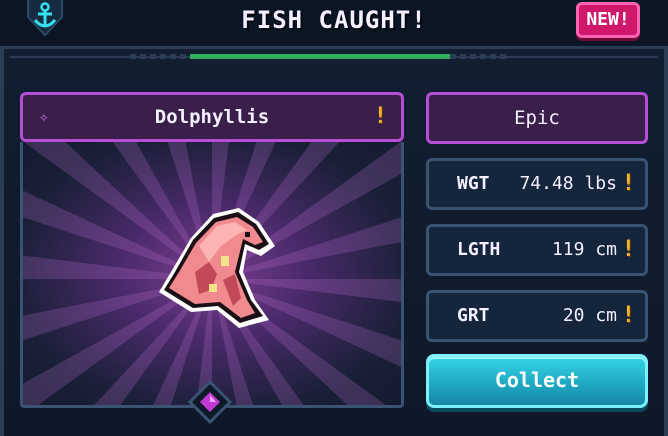 This screenshot has width=668, height=436. What do you see at coordinates (334, 20) in the screenshot?
I see `page-title: FISH CAUGHT!` at bounding box center [334, 20].